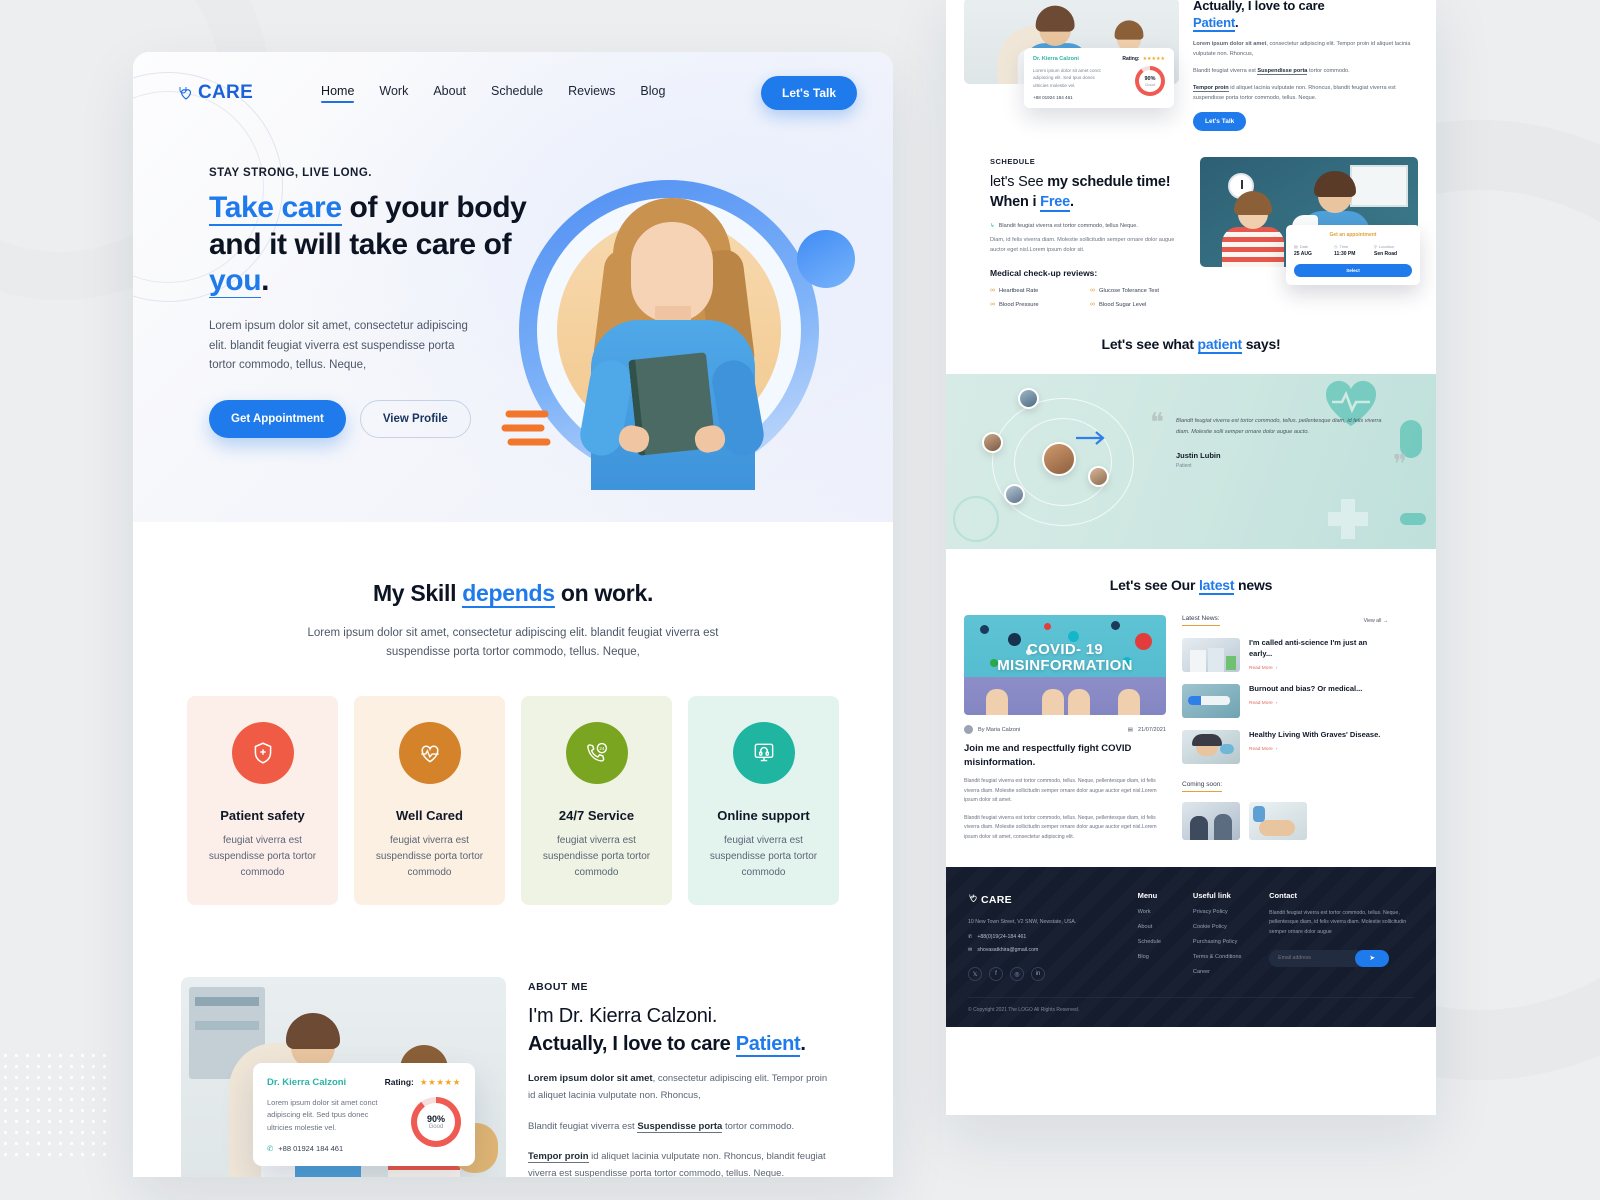 Image resolution: width=1600 pixels, height=1200 pixels. I want to click on logo: CARE, so click(215, 93).